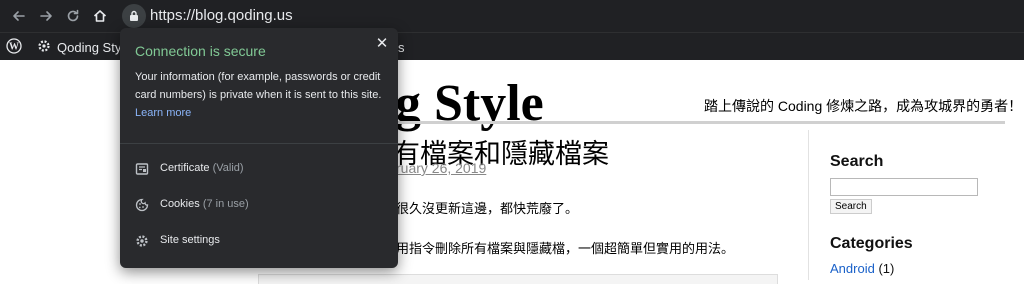  I want to click on post-paragraph-1: 很久沒更新這邊，都快荒廢了。, so click(487, 208).